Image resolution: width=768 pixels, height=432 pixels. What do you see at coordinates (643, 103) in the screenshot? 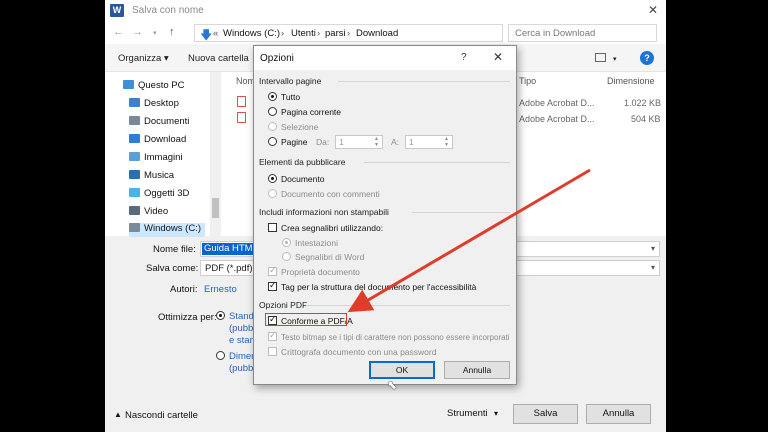
I see `file-size: 1.022 KB` at bounding box center [643, 103].